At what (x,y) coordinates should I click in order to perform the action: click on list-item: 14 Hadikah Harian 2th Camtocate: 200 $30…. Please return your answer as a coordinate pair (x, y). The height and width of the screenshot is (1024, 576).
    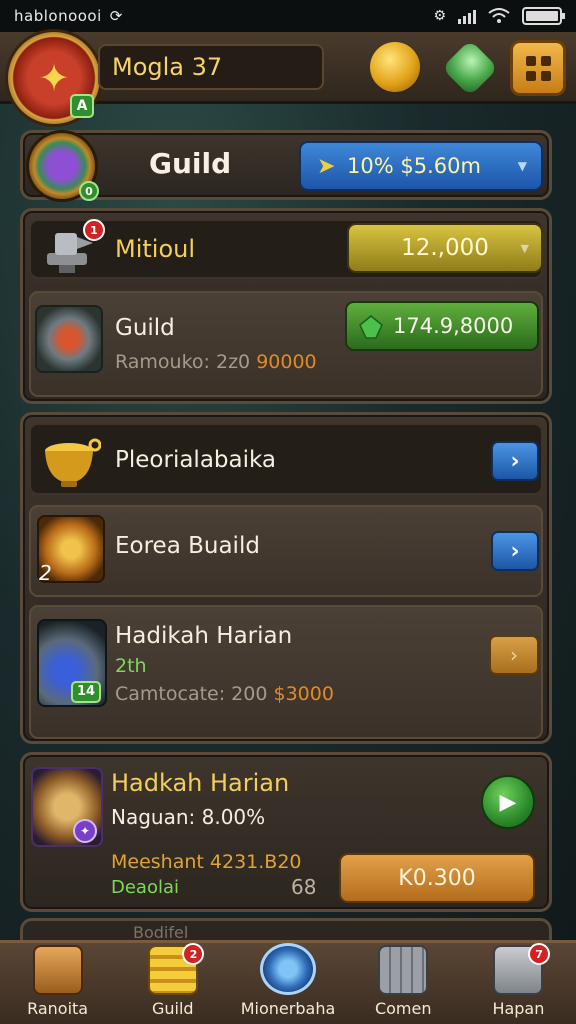
    Looking at the image, I should click on (286, 672).